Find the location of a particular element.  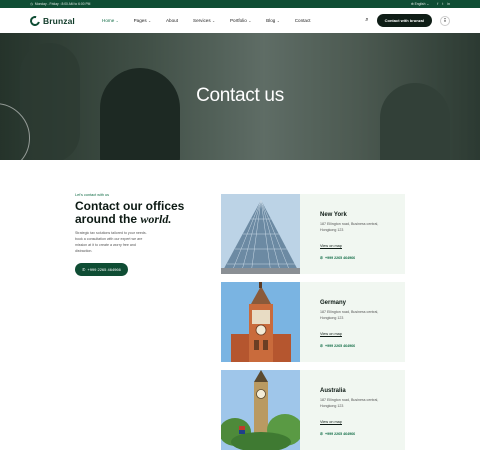

language-label: English is located at coordinates (420, 4).